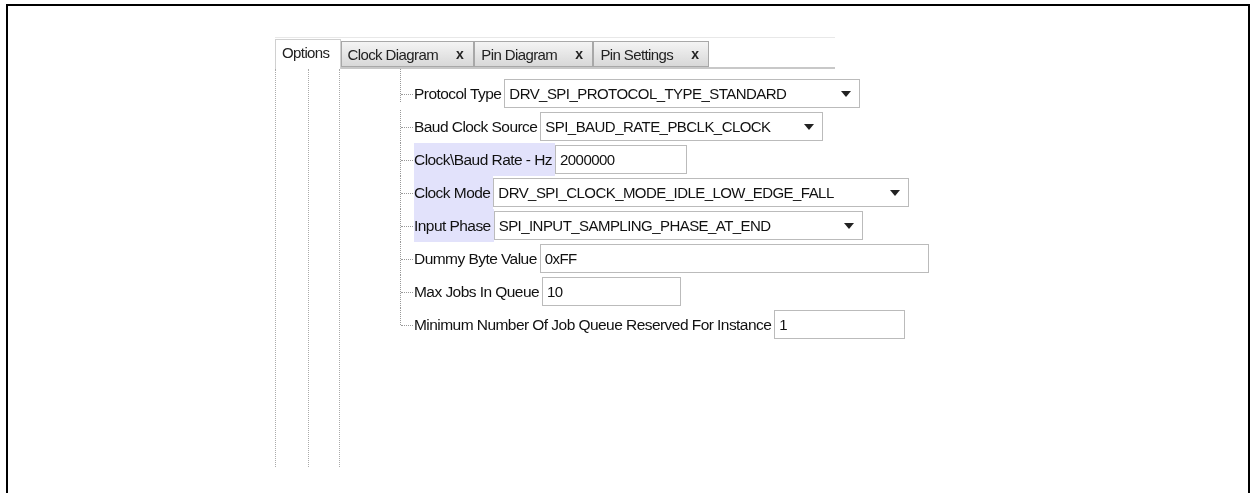 The height and width of the screenshot is (493, 1251). Describe the element at coordinates (477, 292) in the screenshot. I see `setting-label: Max Jobs In Queue` at that location.